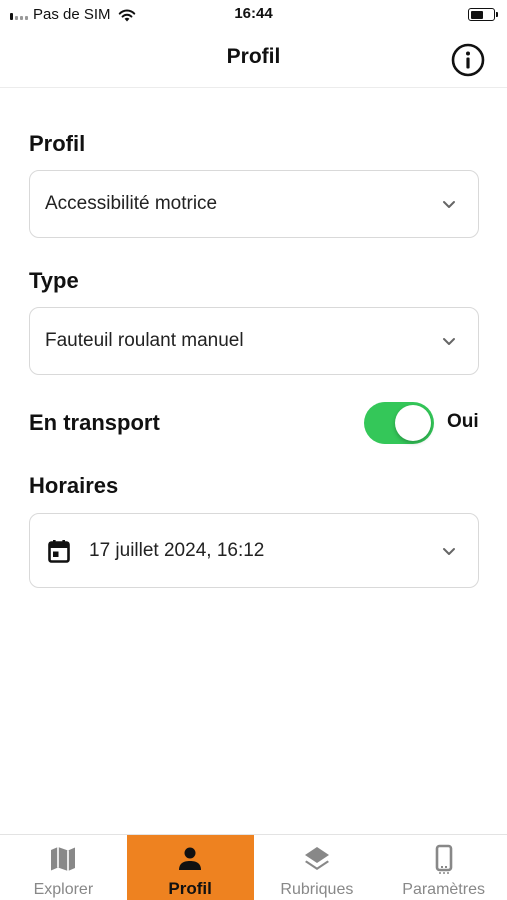 The height and width of the screenshot is (900, 507). What do you see at coordinates (190, 858) in the screenshot?
I see `person-icon` at bounding box center [190, 858].